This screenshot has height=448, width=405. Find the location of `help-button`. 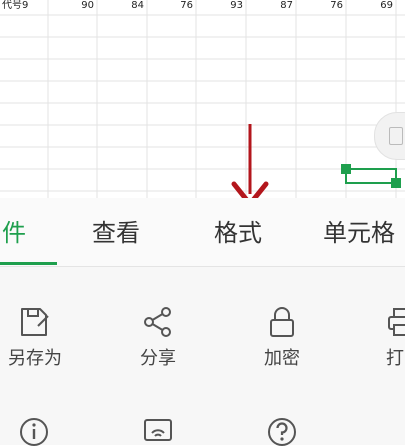

help-button is located at coordinates (282, 432).